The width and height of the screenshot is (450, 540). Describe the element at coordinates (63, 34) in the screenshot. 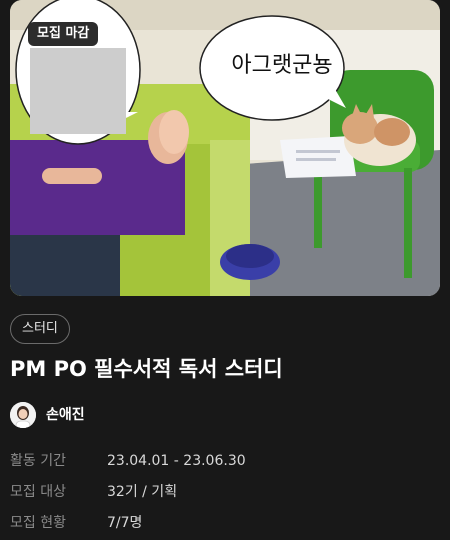

I see `recruit-closed-badge: 모집 마감` at that location.